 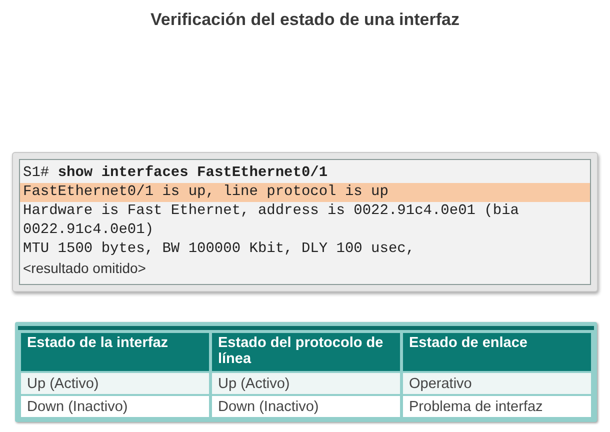 I want to click on column-header: Estado de la interfaz, so click(x=115, y=352).